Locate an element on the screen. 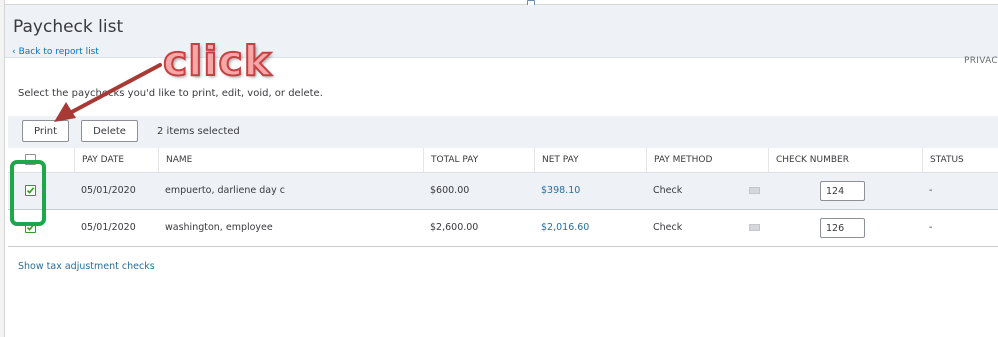  column-header-name: NAME is located at coordinates (290, 160).